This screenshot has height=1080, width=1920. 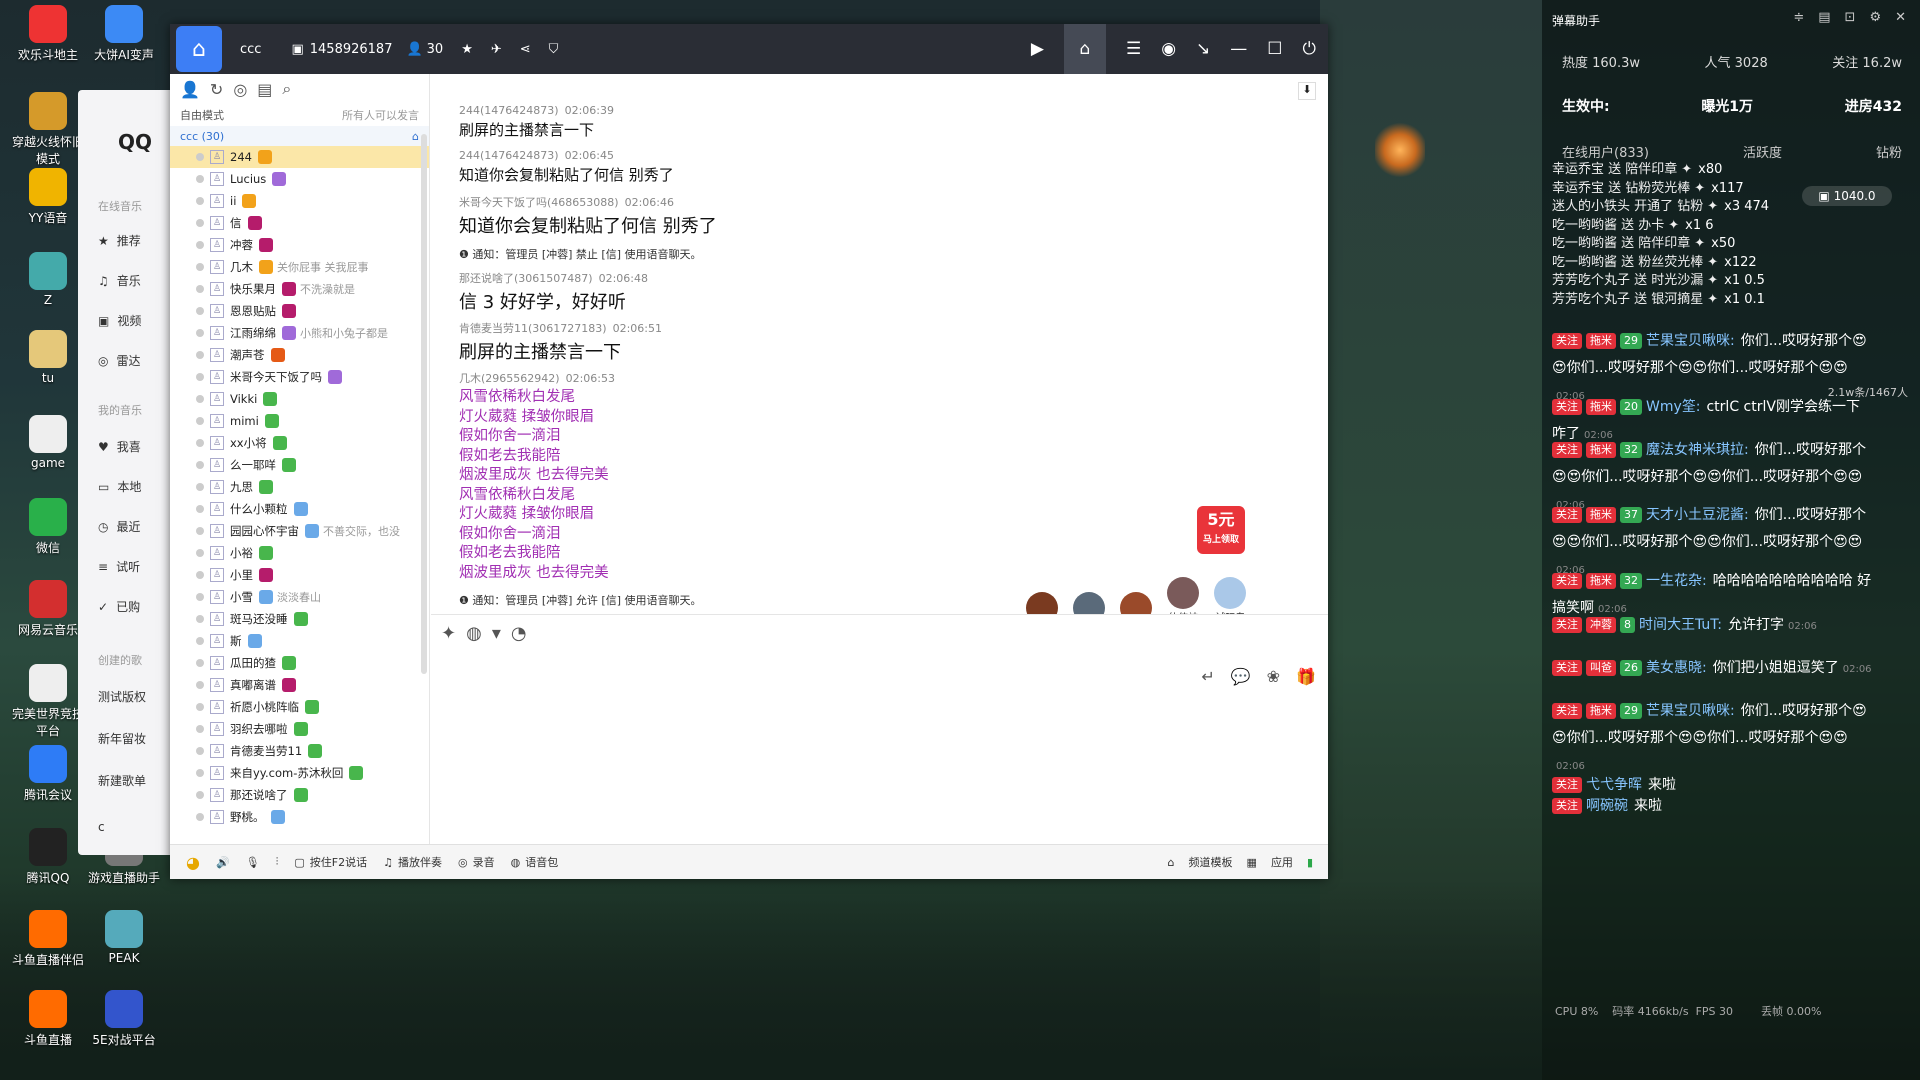 I want to click on comment-user: 弋弋争晖, so click(x=1614, y=785).